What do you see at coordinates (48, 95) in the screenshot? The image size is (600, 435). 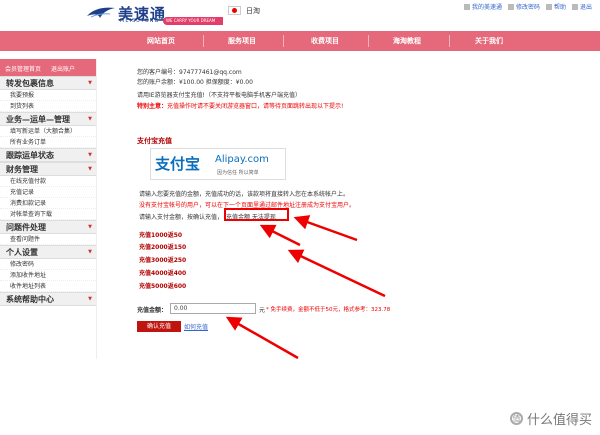 I see `sidebar-item-forecast: 我要预报` at bounding box center [48, 95].